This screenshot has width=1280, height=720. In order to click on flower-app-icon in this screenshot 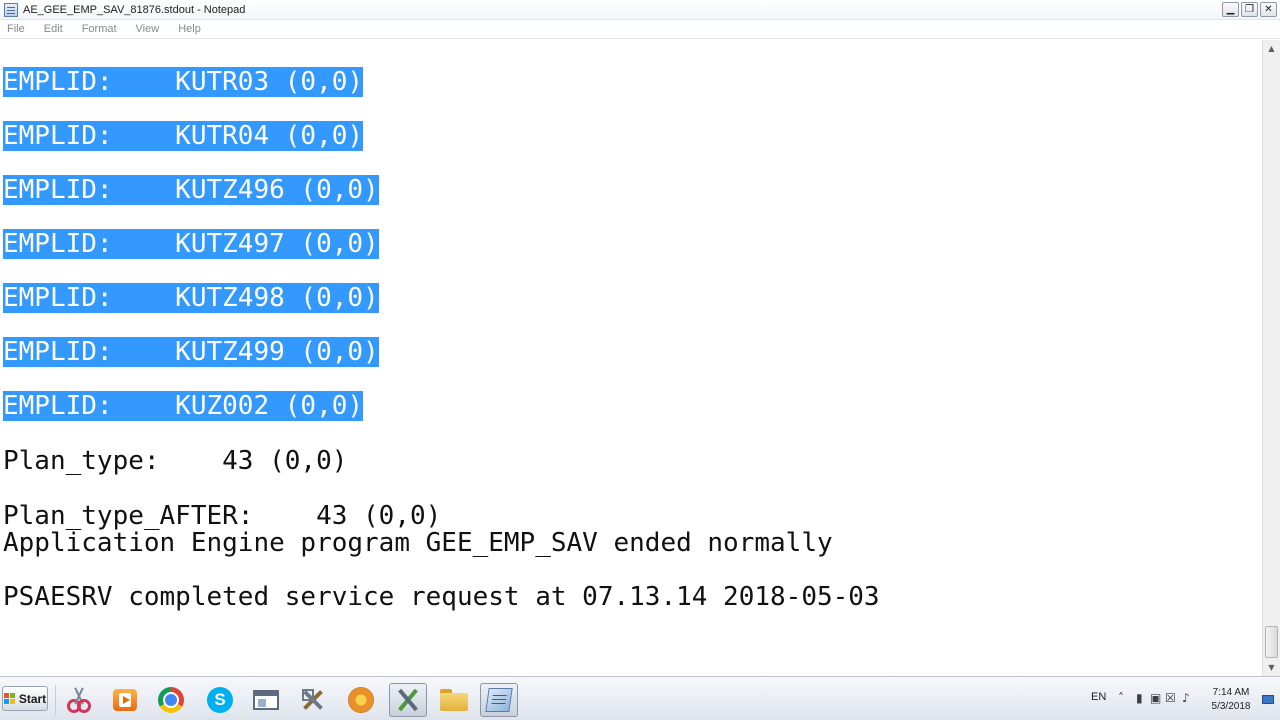, I will do `click(361, 700)`.